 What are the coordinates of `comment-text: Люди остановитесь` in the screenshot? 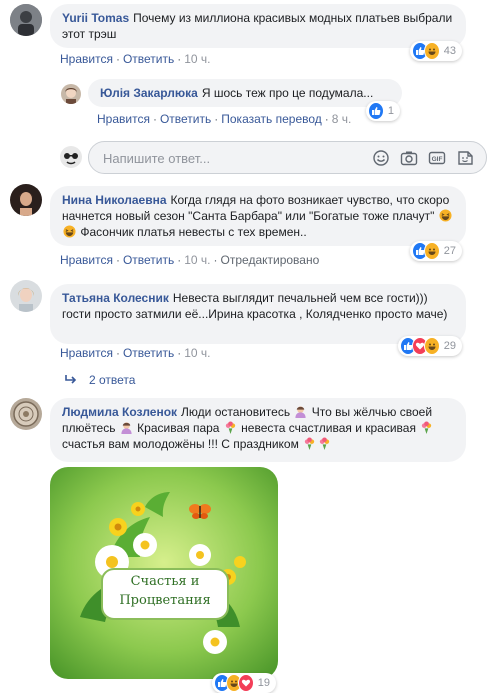 It's located at (236, 412).